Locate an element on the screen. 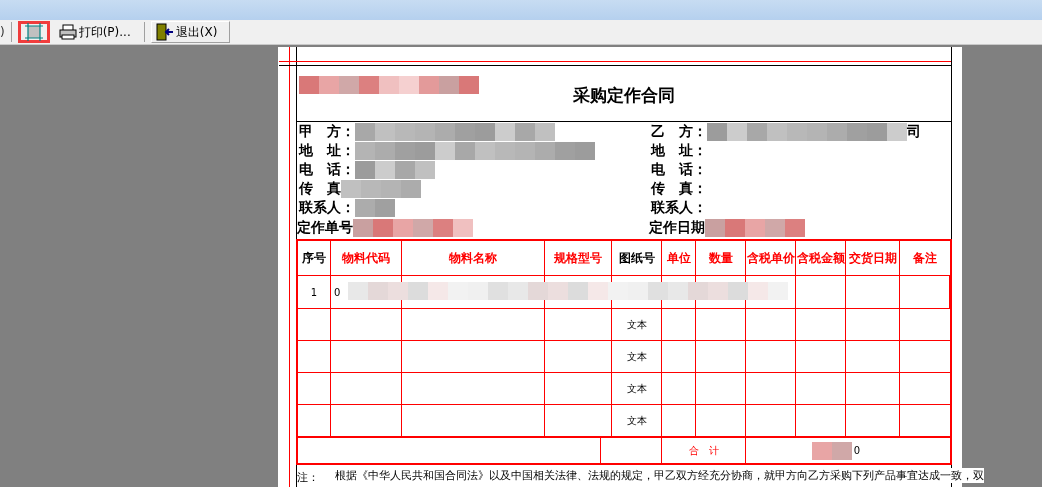 The image size is (1042, 487). column-header: 序号 is located at coordinates (314, 258).